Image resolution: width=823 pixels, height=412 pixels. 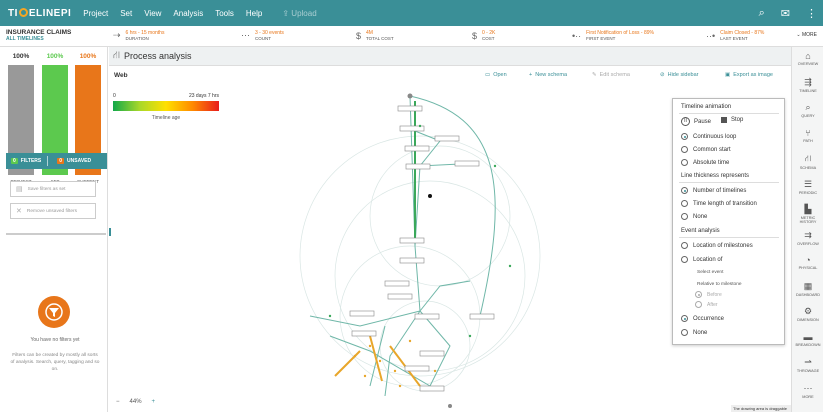 What do you see at coordinates (705, 162) in the screenshot?
I see `loop-option-absolute: Absolute time` at bounding box center [705, 162].